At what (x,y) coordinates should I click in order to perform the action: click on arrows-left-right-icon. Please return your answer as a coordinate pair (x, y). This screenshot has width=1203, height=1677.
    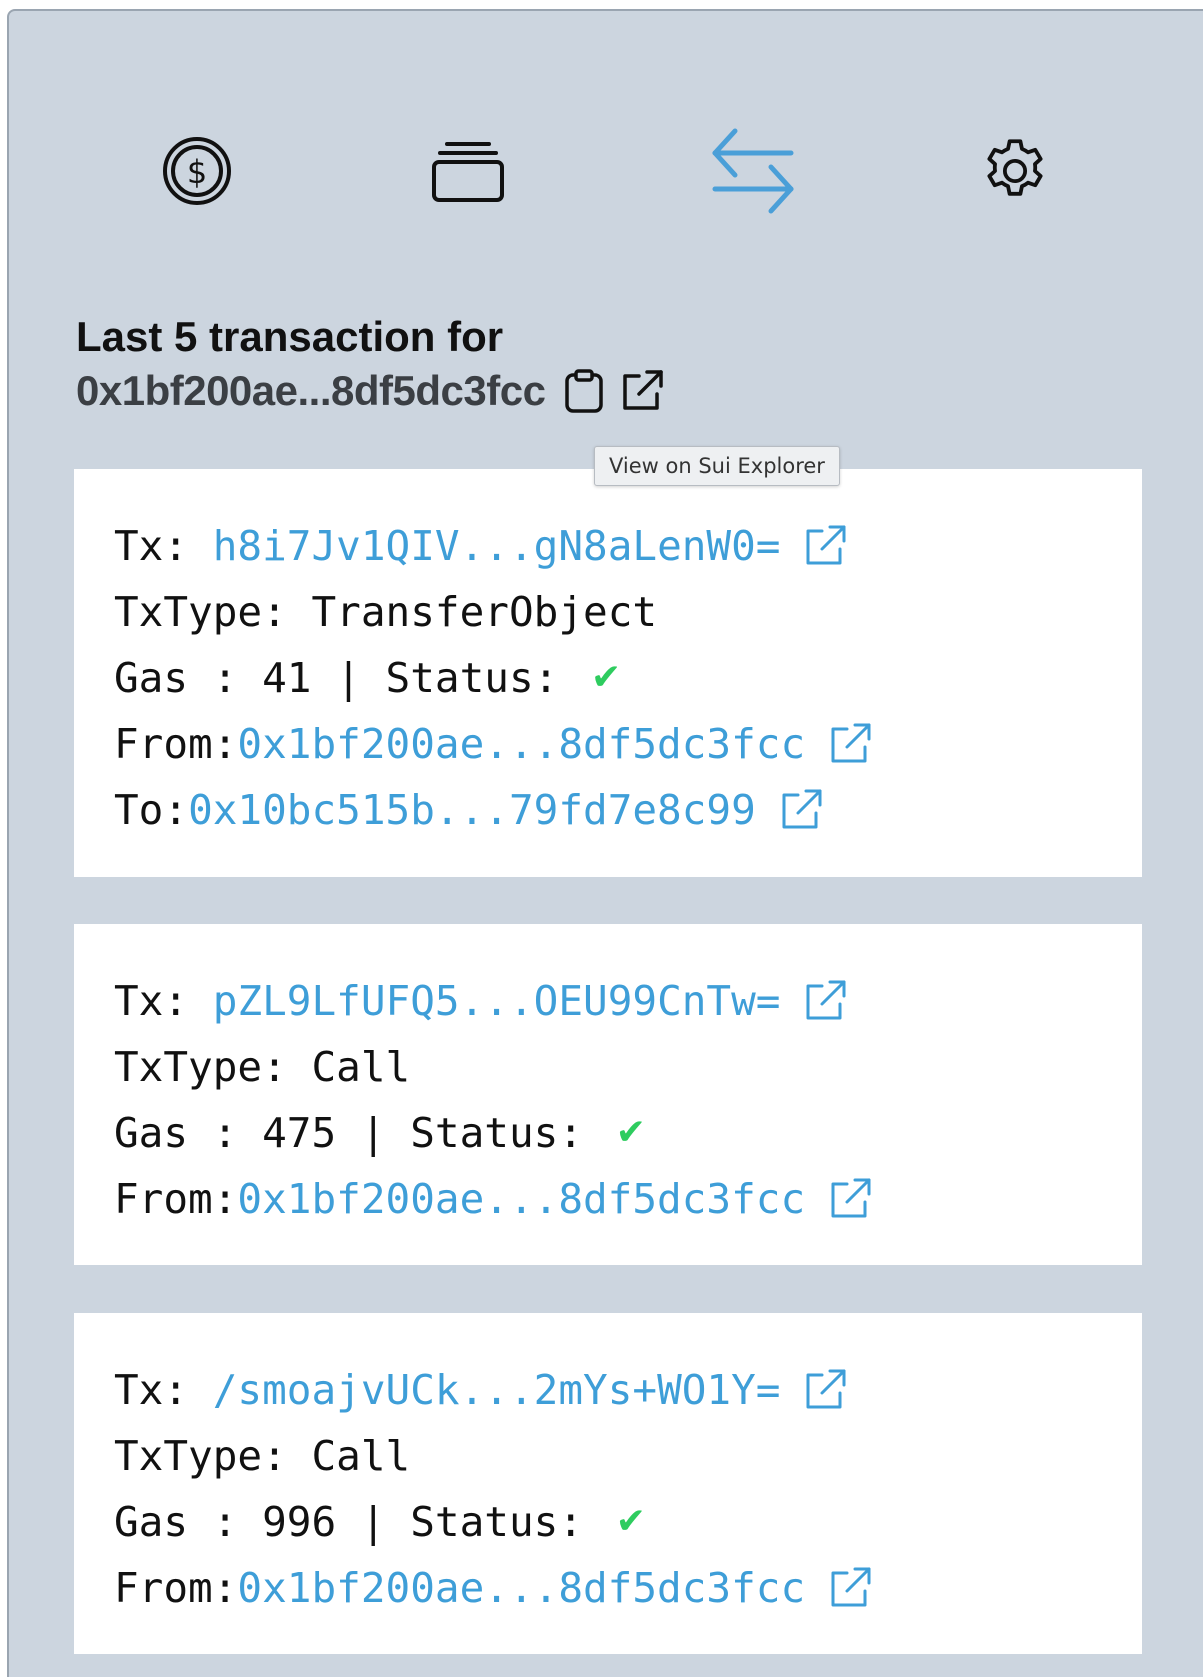
    Looking at the image, I should click on (753, 171).